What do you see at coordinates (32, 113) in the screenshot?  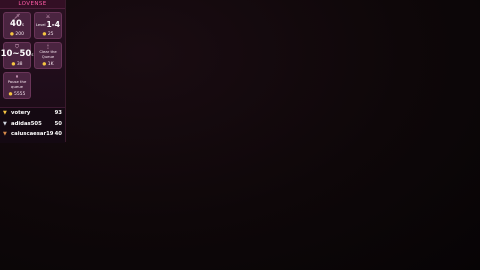 I see `leaderboard-row: ▼ votery 93` at bounding box center [32, 113].